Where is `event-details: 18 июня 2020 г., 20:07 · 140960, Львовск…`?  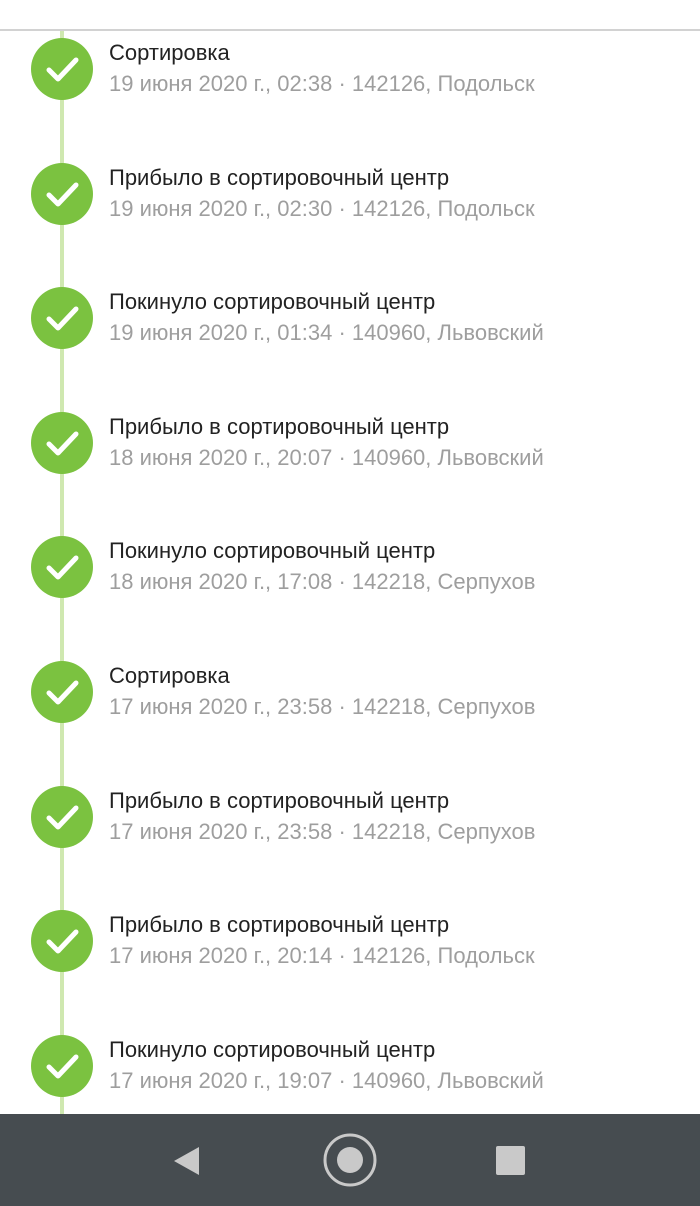 event-details: 18 июня 2020 г., 20:07 · 140960, Львовск… is located at coordinates (326, 457).